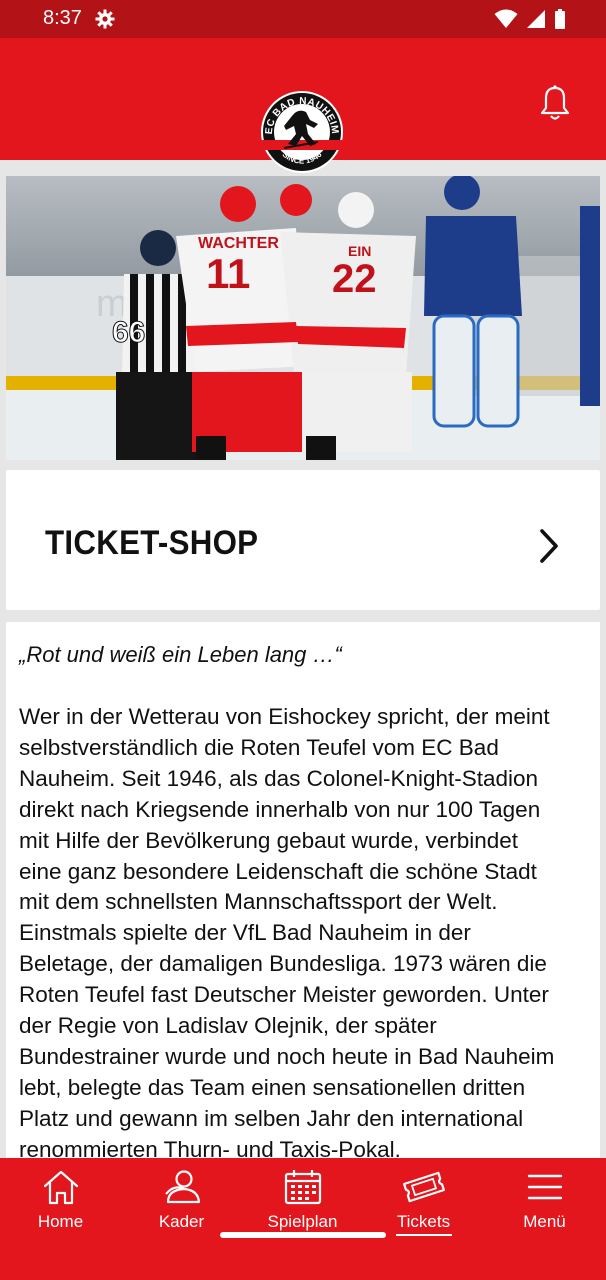 This screenshot has width=606, height=1280. Describe the element at coordinates (105, 21) in the screenshot. I see `settings-gear-icon` at that location.